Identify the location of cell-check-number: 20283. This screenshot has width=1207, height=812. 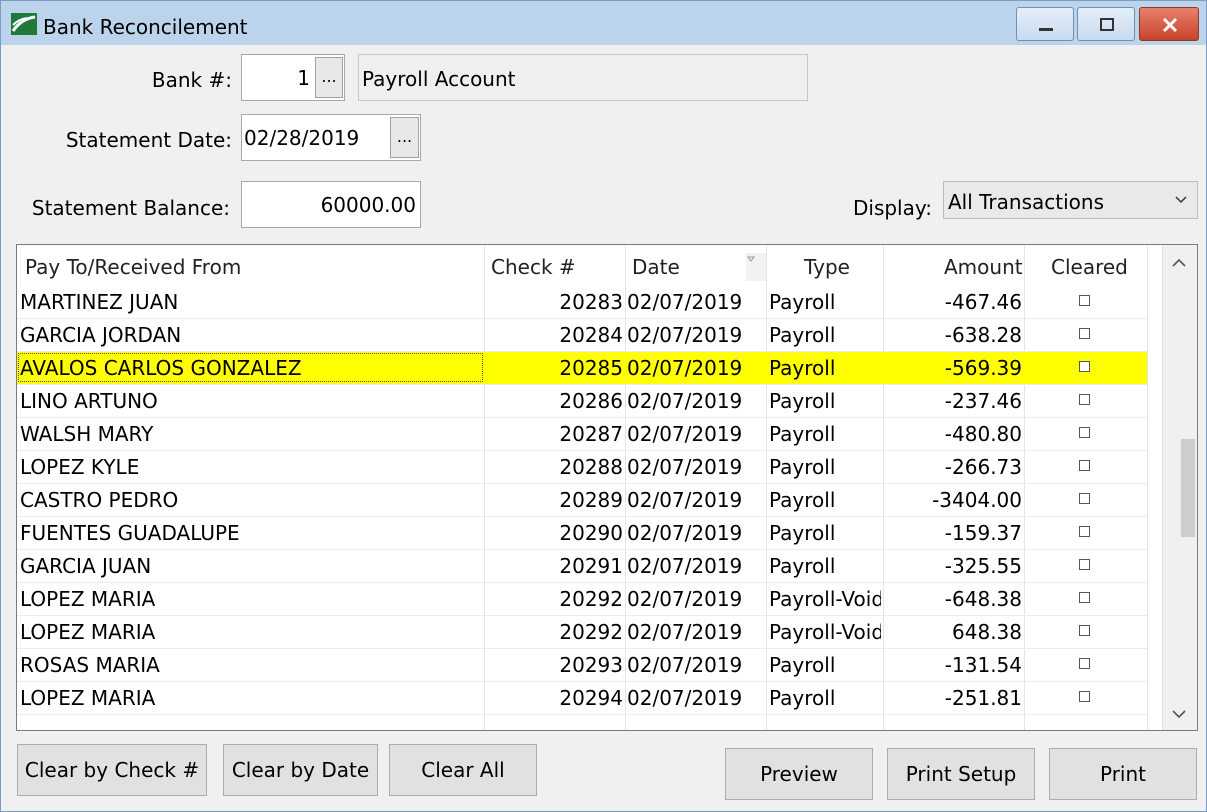
(591, 302).